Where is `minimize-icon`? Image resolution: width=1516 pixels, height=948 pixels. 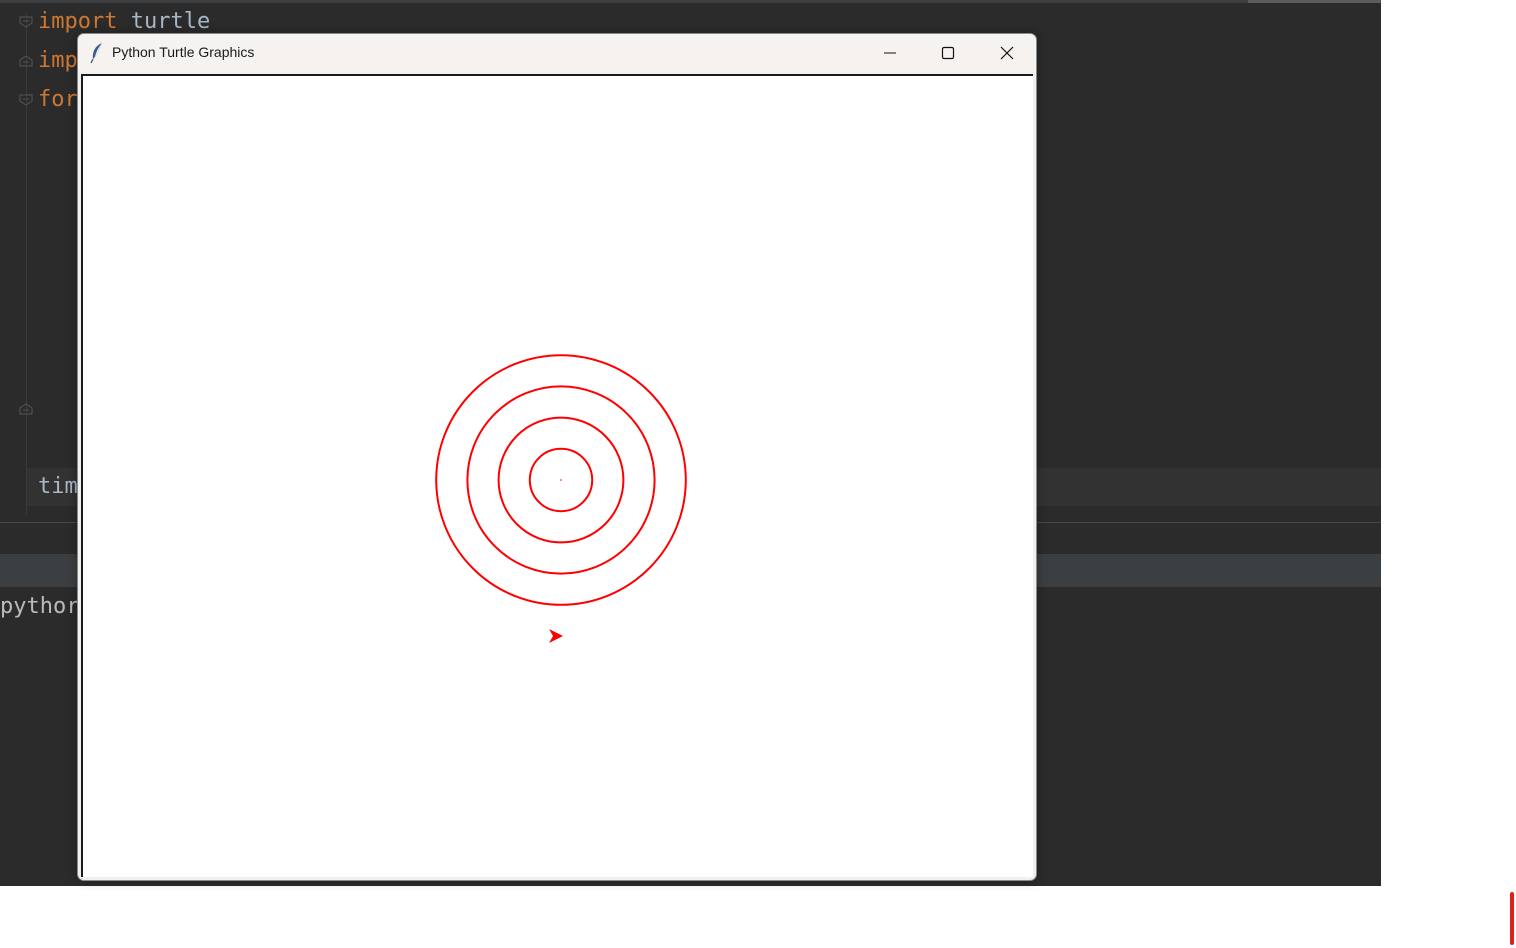
minimize-icon is located at coordinates (890, 53).